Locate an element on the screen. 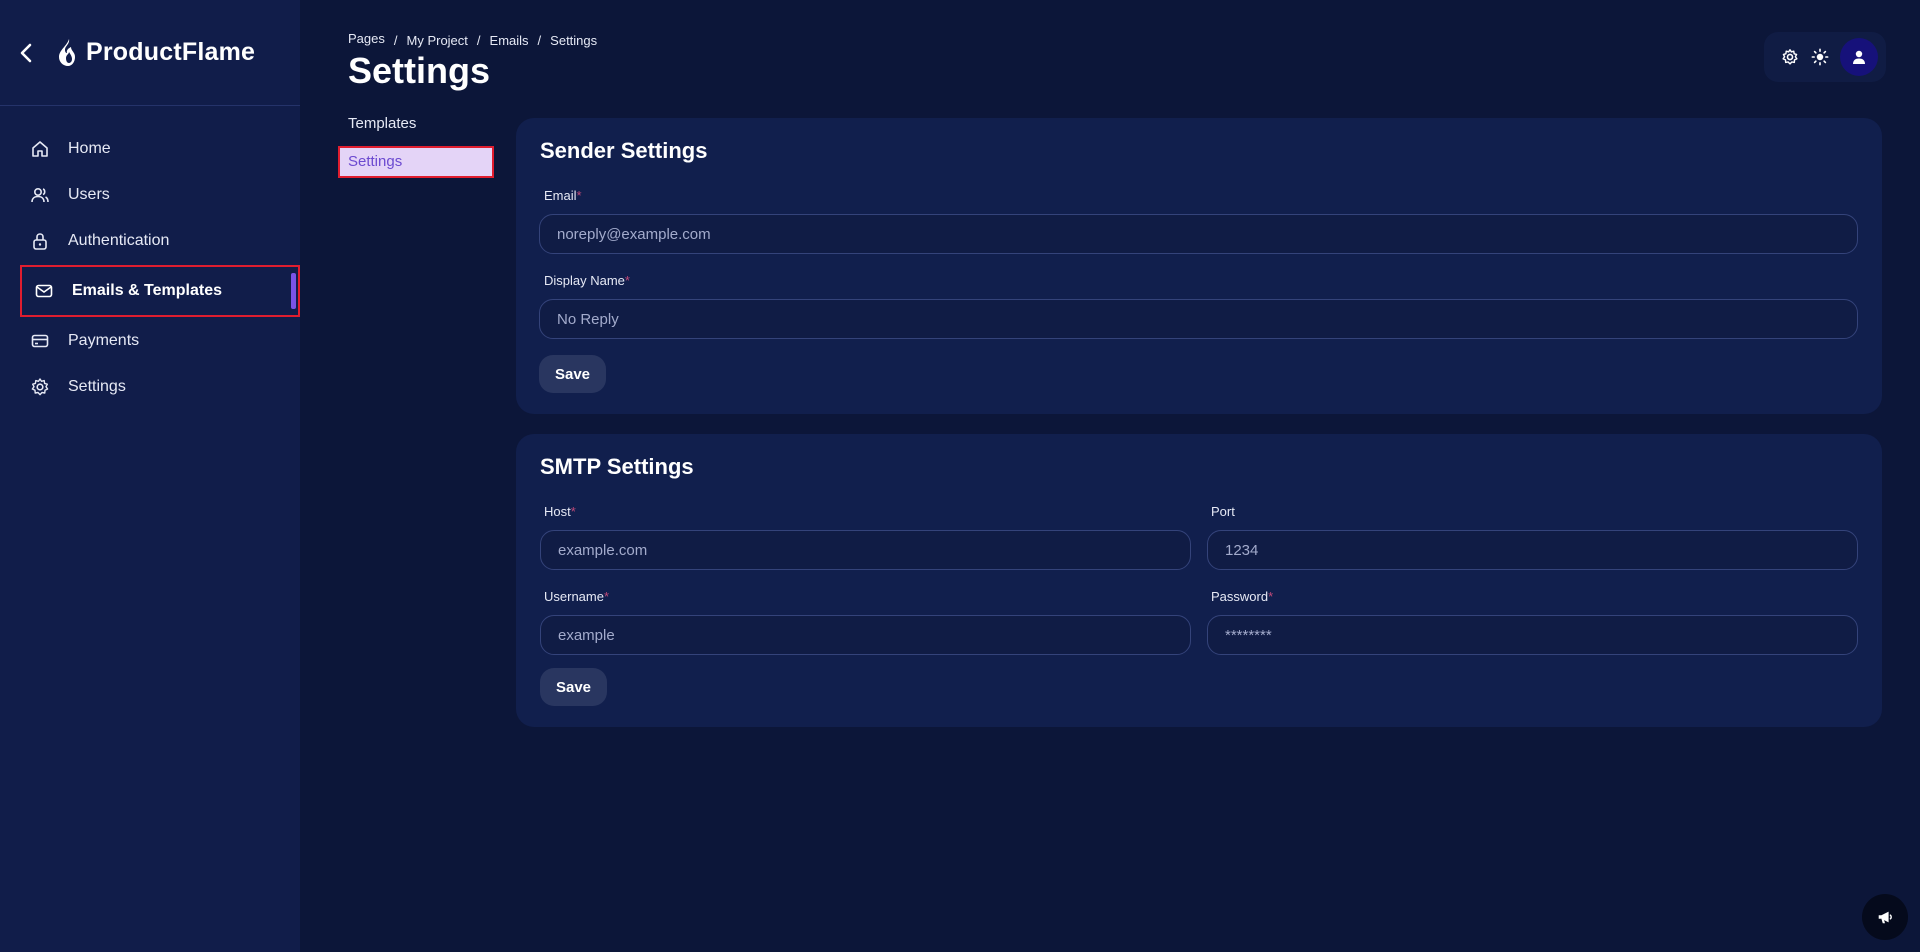 Image resolution: width=1920 pixels, height=952 pixels. settings-gear-icon is located at coordinates (1790, 57).